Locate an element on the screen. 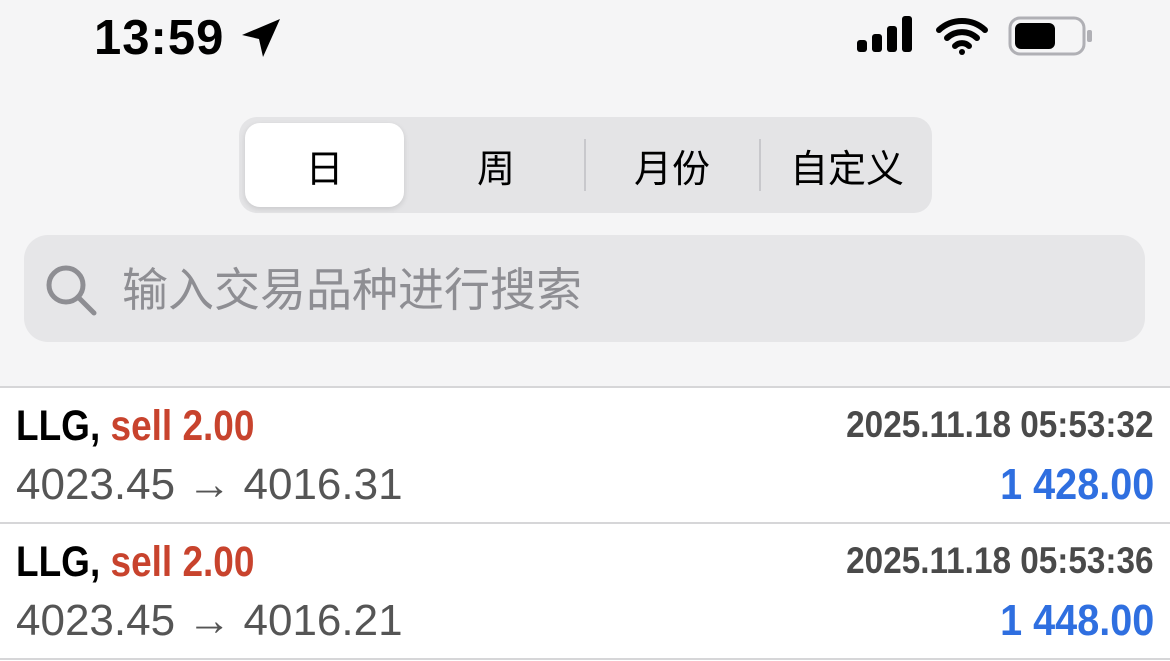  deal-prices: 4023.45 → 4016.21 is located at coordinates (209, 620).